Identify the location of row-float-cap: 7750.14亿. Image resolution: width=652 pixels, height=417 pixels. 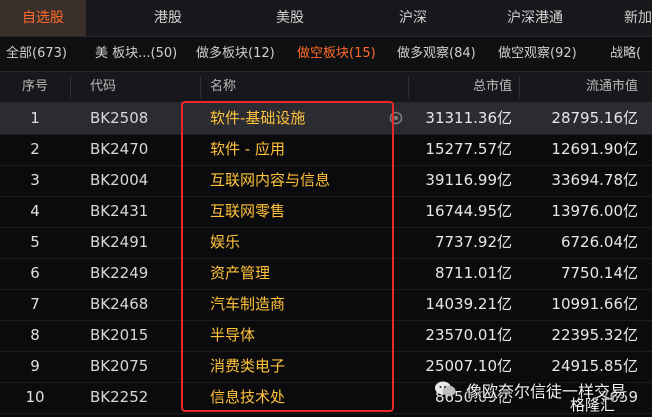
(599, 273).